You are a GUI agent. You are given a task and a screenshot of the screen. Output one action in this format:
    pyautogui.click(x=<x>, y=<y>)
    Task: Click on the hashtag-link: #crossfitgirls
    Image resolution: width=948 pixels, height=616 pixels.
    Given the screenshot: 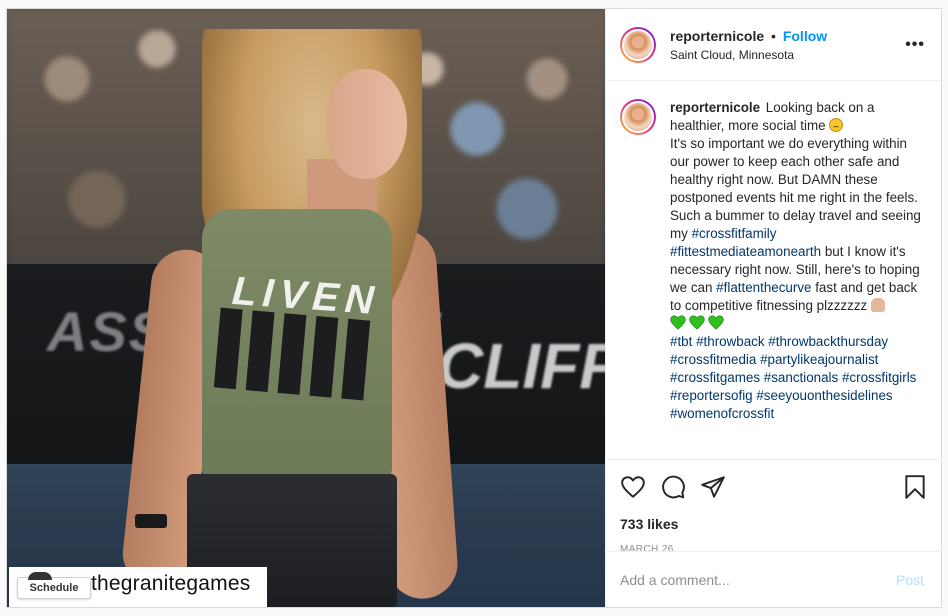 What is the action you would take?
    pyautogui.click(x=879, y=377)
    